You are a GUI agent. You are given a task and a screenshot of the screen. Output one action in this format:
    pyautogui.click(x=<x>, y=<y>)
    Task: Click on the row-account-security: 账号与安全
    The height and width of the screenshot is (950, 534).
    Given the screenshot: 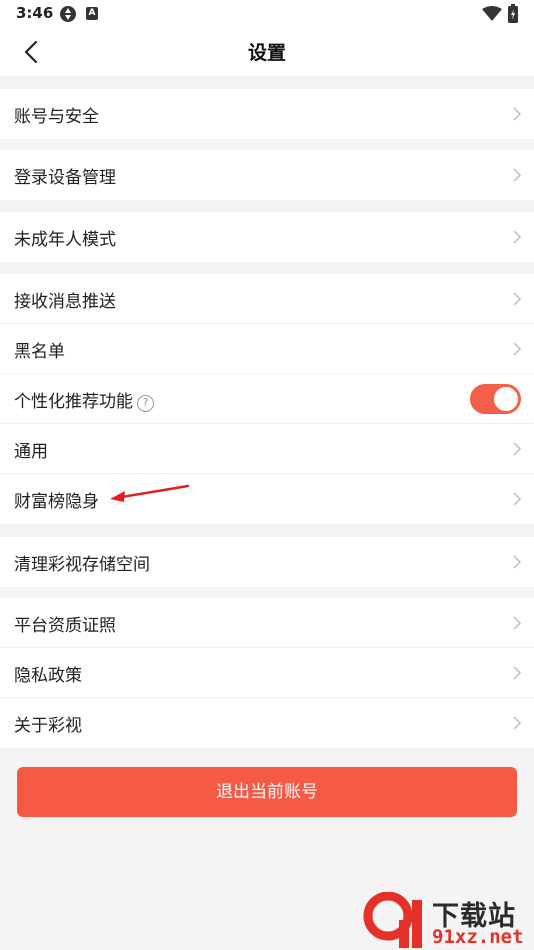 What is the action you would take?
    pyautogui.click(x=267, y=114)
    